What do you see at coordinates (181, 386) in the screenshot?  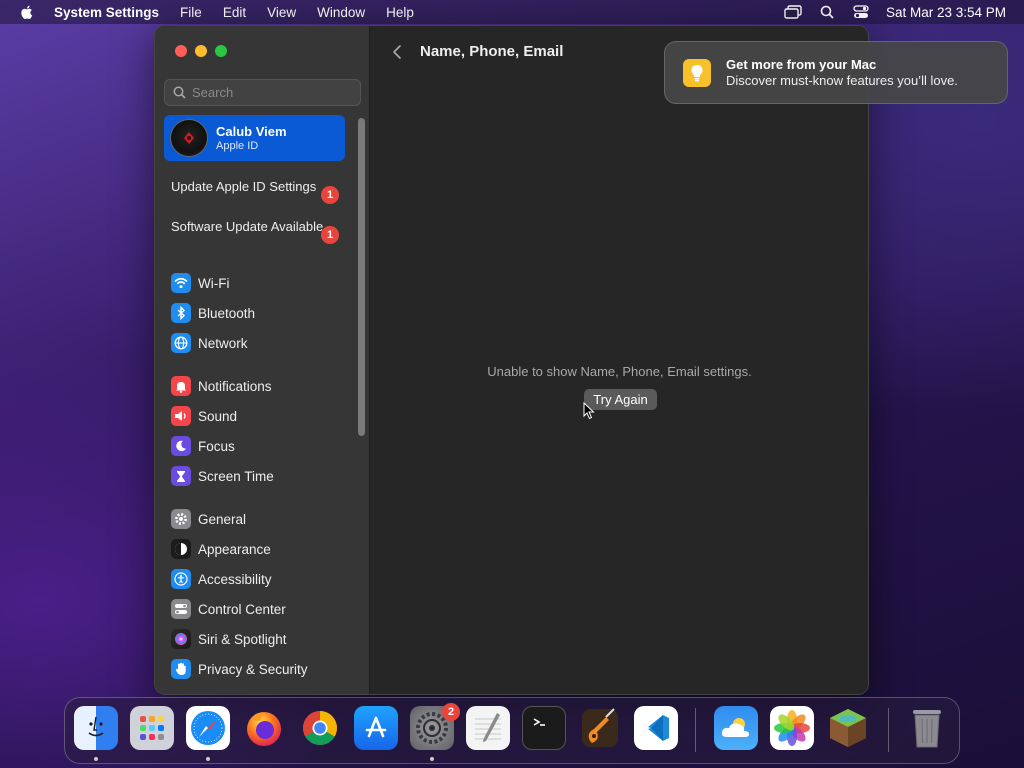 I see `bell-icon` at bounding box center [181, 386].